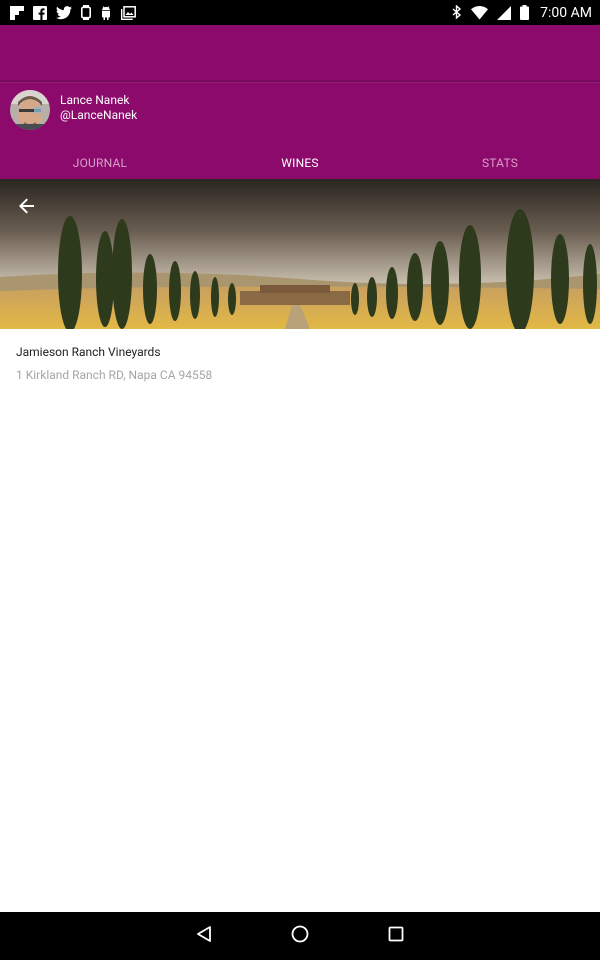  What do you see at coordinates (99, 115) in the screenshot?
I see `user-handle: @LanceNanek` at bounding box center [99, 115].